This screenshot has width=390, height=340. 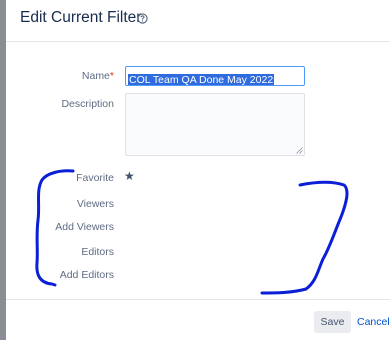 What do you see at coordinates (215, 124) in the screenshot?
I see `description-textarea` at bounding box center [215, 124].